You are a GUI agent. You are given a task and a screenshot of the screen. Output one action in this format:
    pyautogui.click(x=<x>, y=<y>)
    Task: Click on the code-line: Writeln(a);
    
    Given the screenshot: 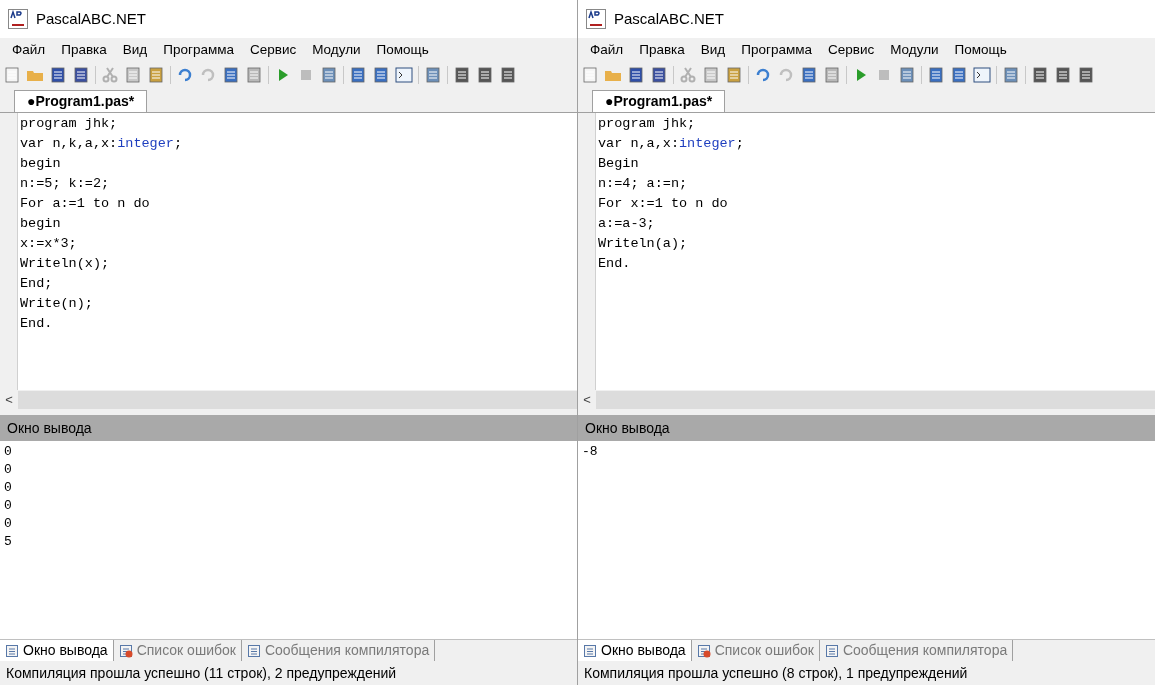 What is the action you would take?
    pyautogui.click(x=643, y=244)
    